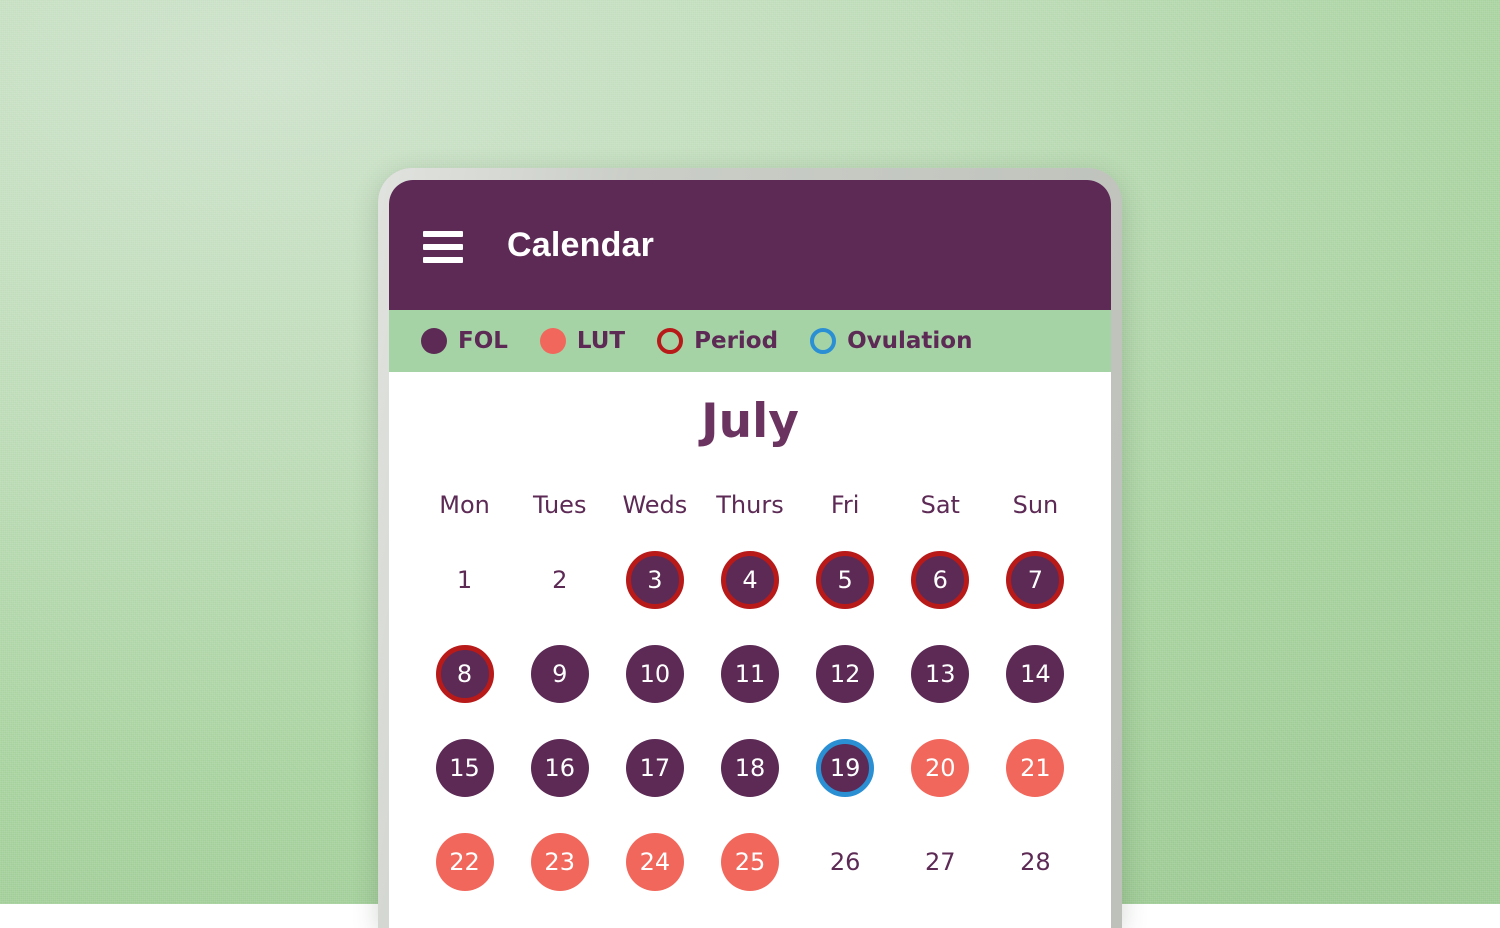 Image resolution: width=1500 pixels, height=928 pixels. Describe the element at coordinates (483, 341) in the screenshot. I see `legend-label: FOL` at that location.